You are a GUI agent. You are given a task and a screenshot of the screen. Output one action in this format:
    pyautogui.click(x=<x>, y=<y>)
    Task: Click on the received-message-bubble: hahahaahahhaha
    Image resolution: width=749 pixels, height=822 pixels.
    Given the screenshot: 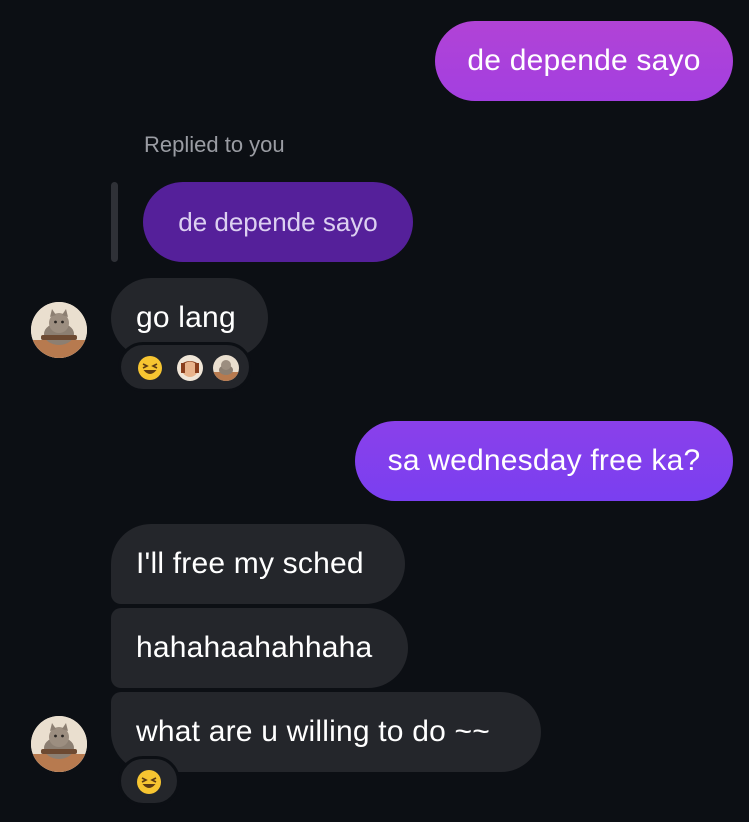 What is the action you would take?
    pyautogui.click(x=259, y=648)
    